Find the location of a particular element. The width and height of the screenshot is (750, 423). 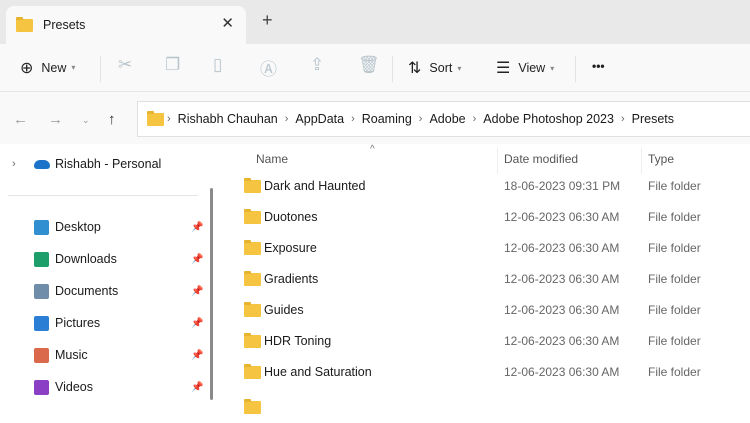

breadcrumb-item: AppData is located at coordinates (319, 119).